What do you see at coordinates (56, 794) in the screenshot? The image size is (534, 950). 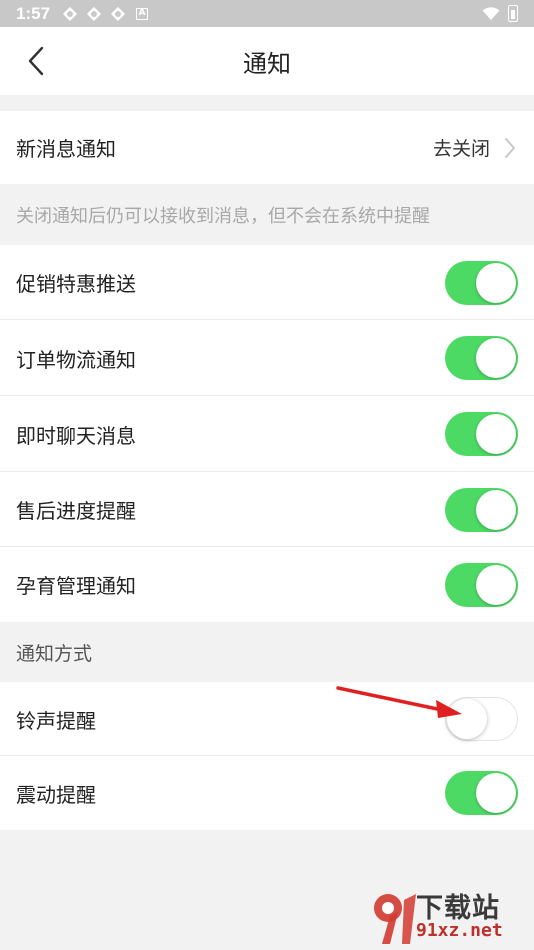 I see `toggle-label: 震动提醒` at bounding box center [56, 794].